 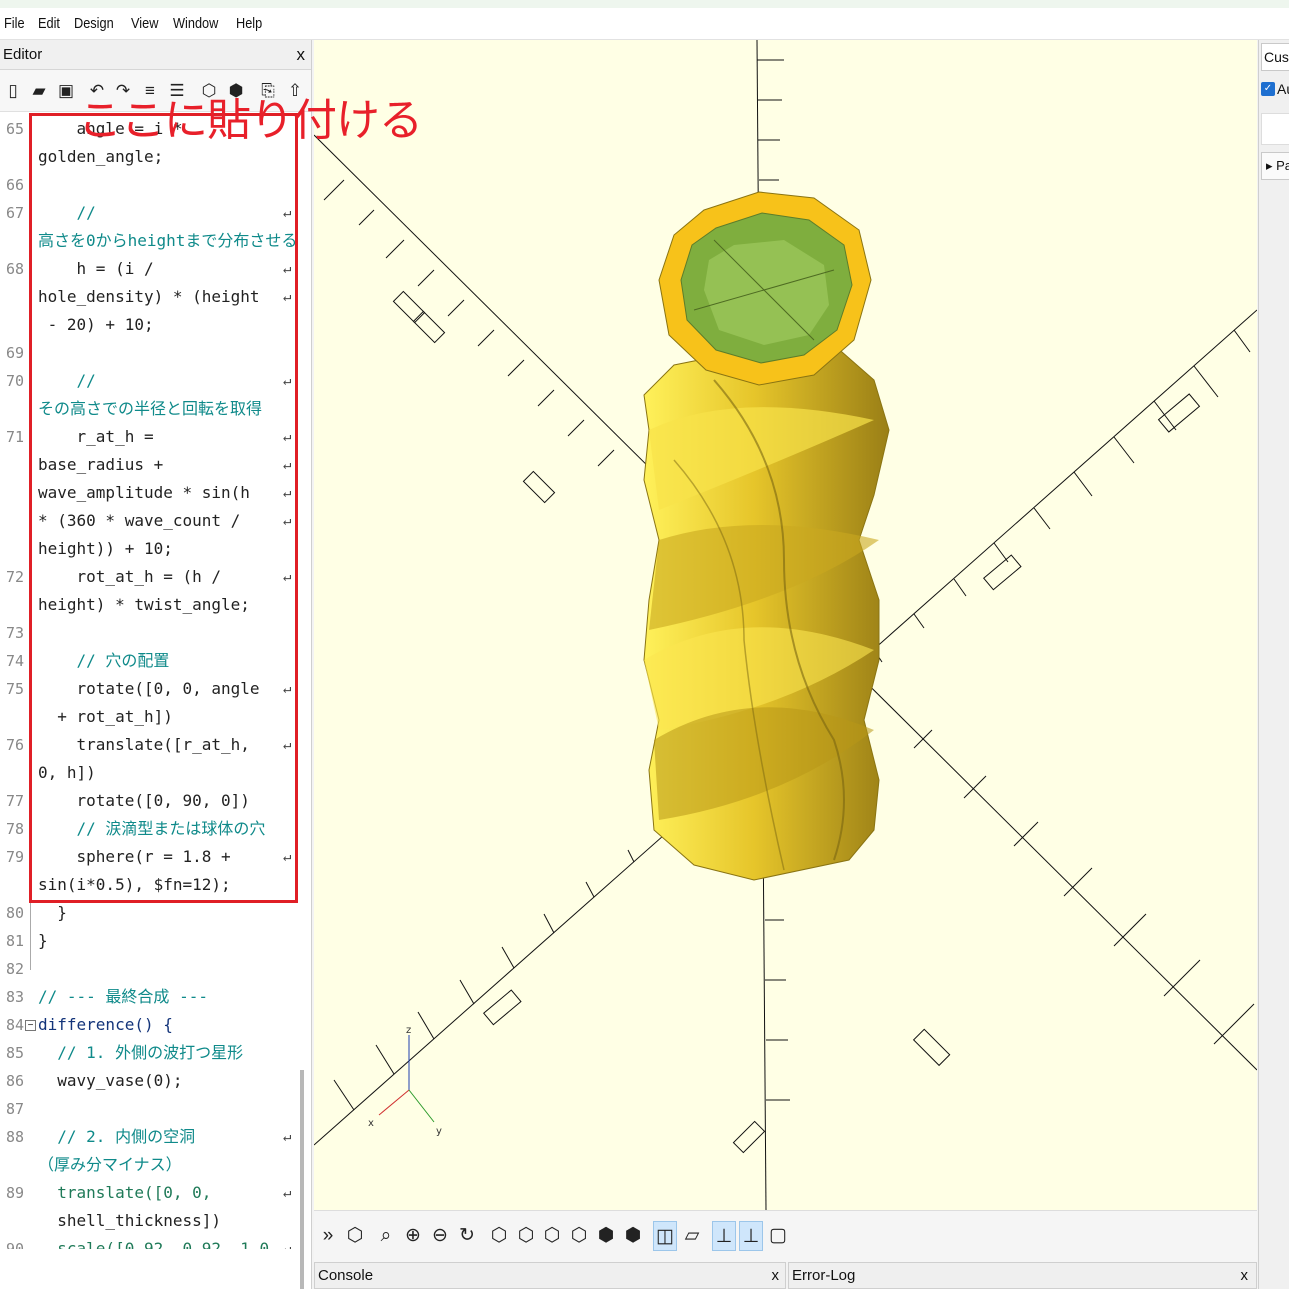 I want to click on show-scale-icon: ⊥, so click(x=751, y=1236).